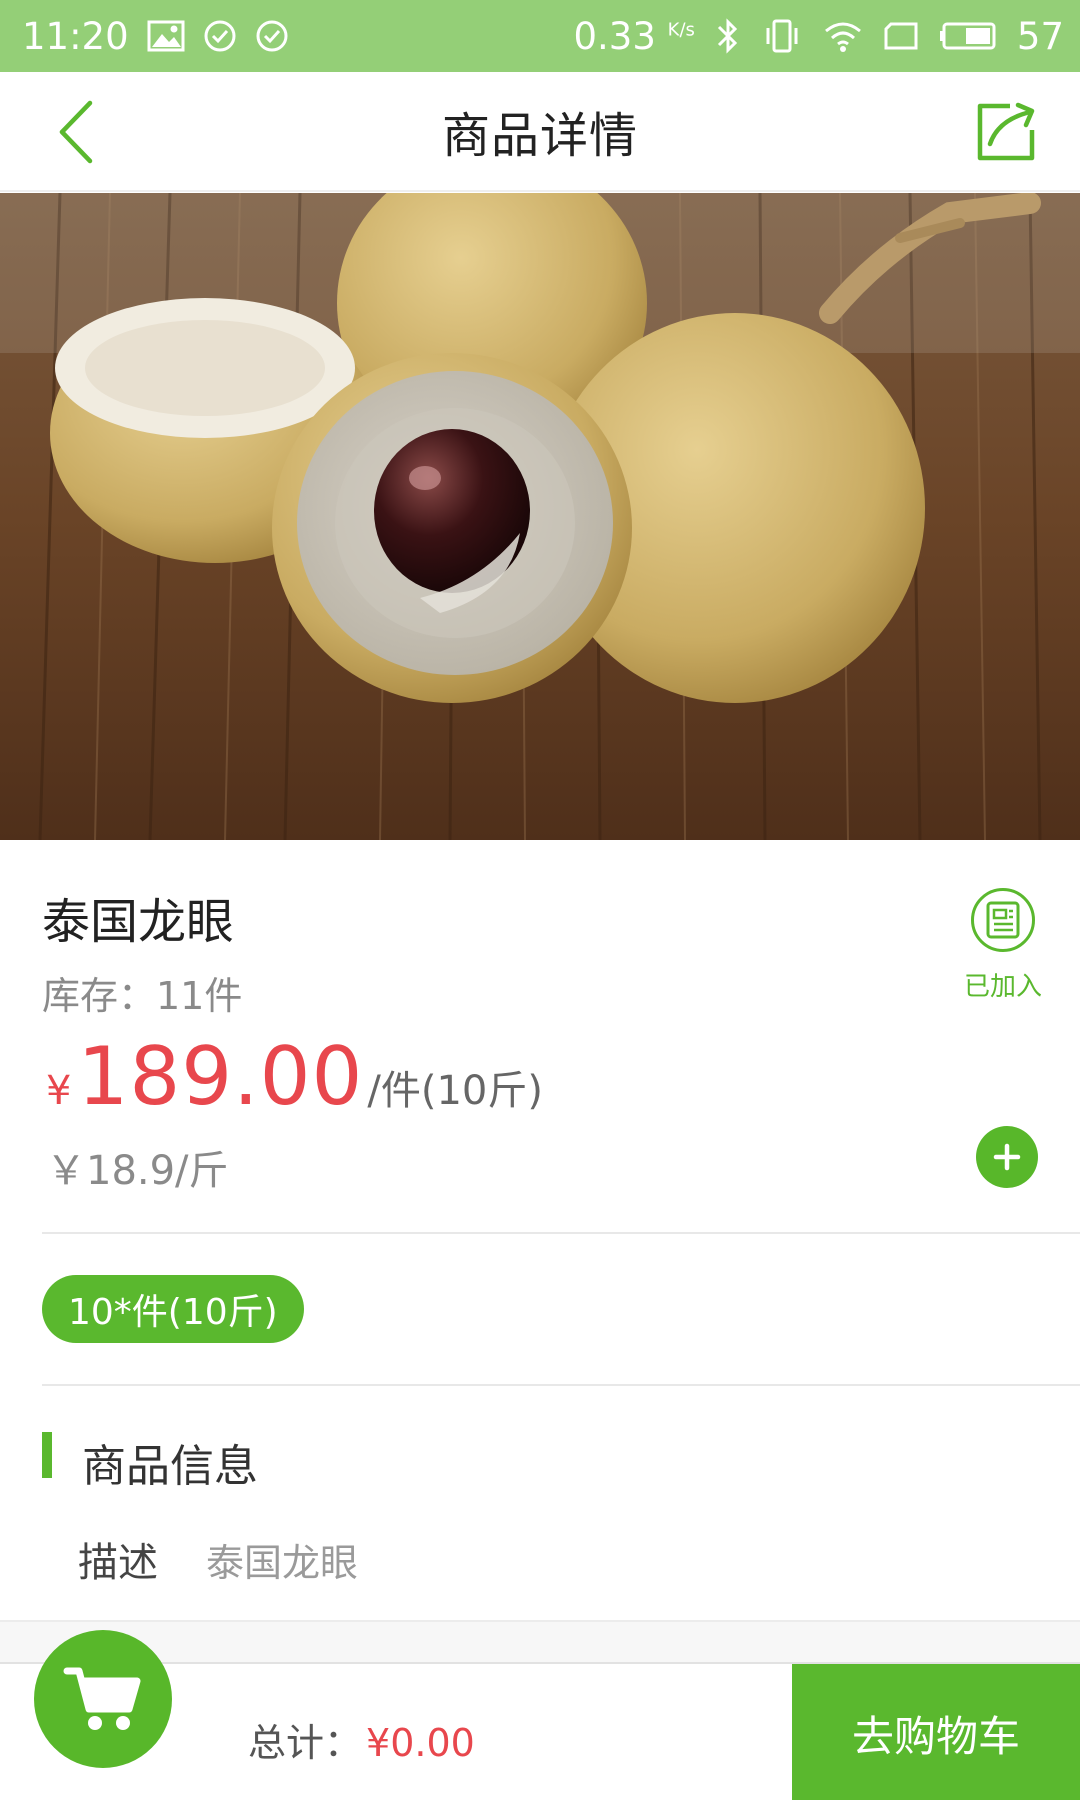 This screenshot has width=1080, height=1800. Describe the element at coordinates (540, 36) in the screenshot. I see `status-bar: 11:20 0.33 K/s 57` at that location.